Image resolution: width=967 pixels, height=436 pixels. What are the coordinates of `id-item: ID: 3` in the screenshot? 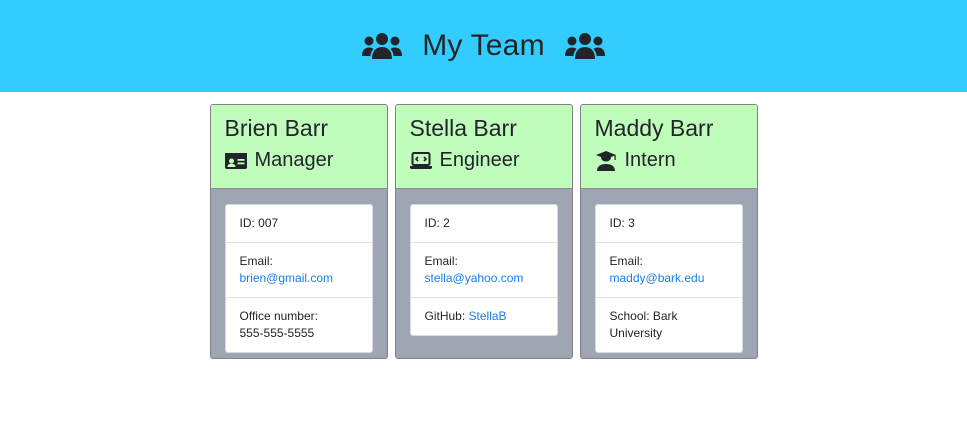 It's located at (668, 224).